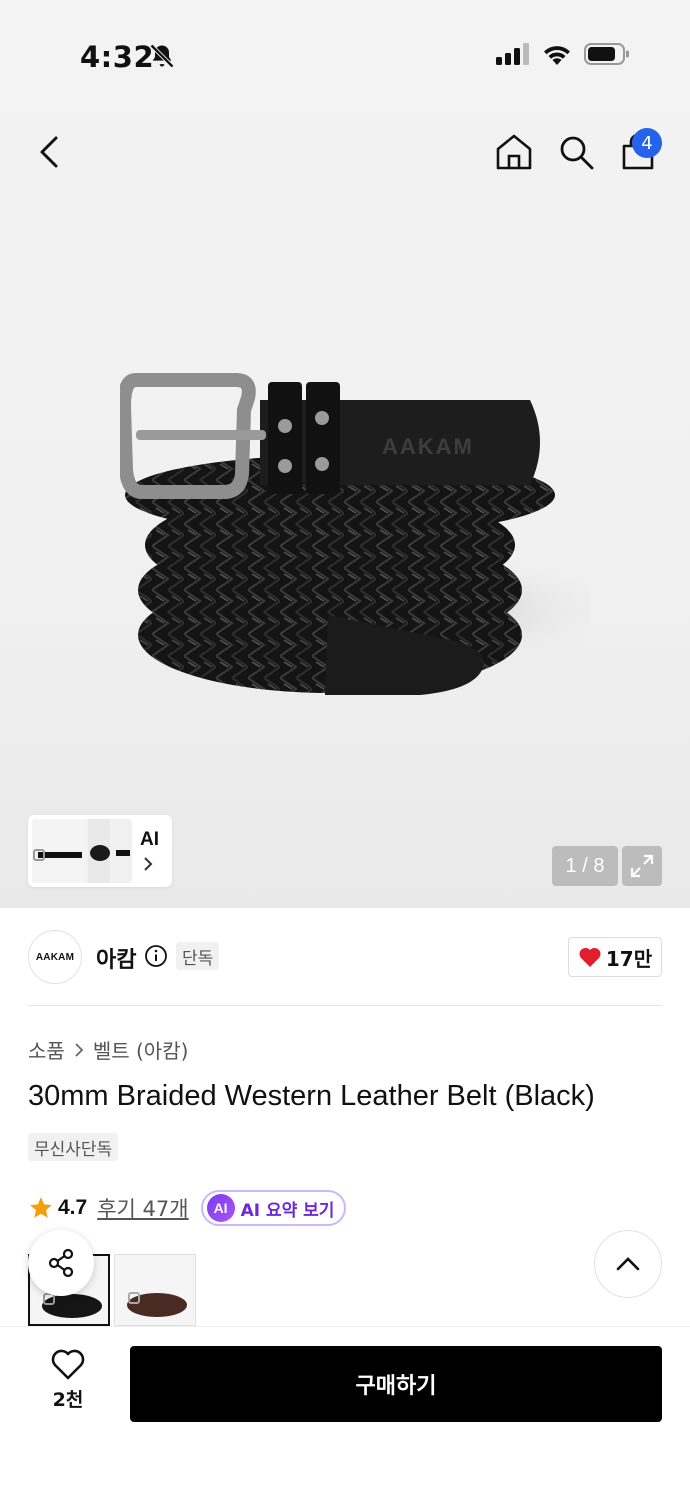 The image size is (690, 1500). Describe the element at coordinates (46, 1049) in the screenshot. I see `breadcrumb-item: 소품` at that location.